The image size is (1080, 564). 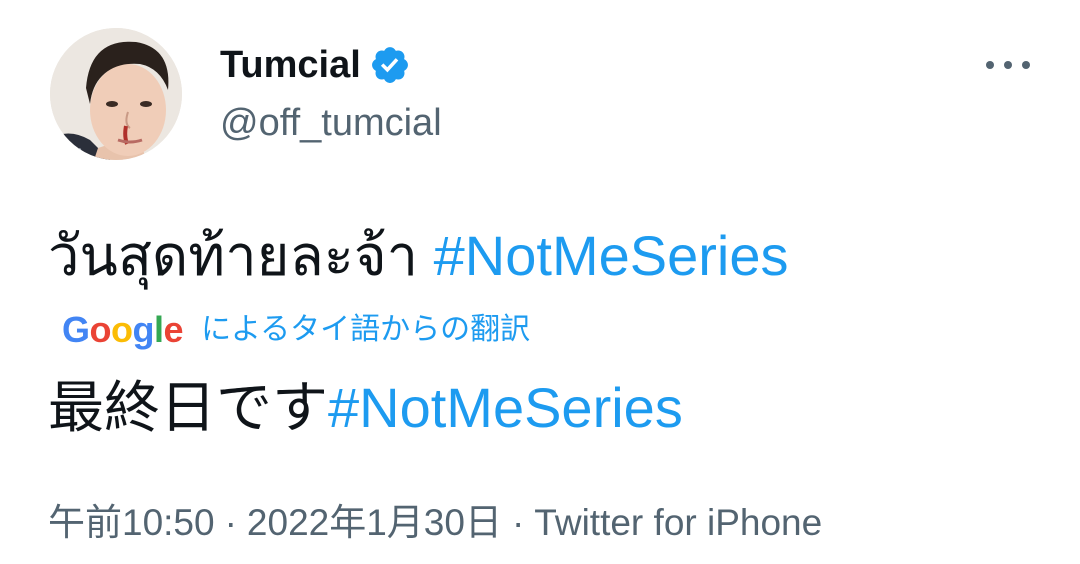 I want to click on author-display-name: Tumcial, so click(x=290, y=65).